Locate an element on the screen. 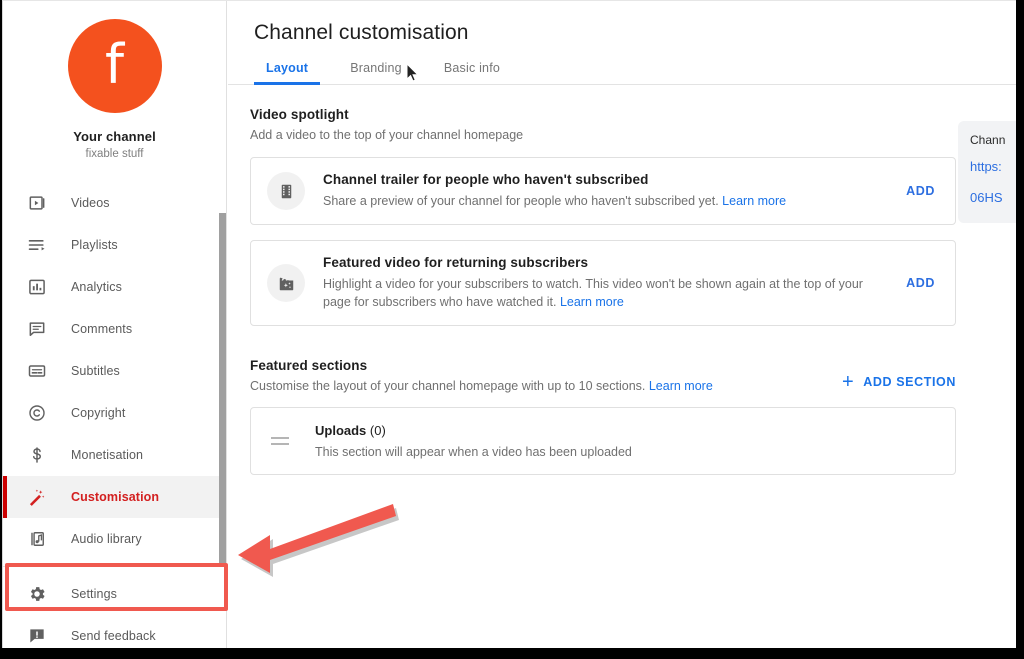 The width and height of the screenshot is (1024, 659). sidebar-item-videos: Videos is located at coordinates (114, 203).